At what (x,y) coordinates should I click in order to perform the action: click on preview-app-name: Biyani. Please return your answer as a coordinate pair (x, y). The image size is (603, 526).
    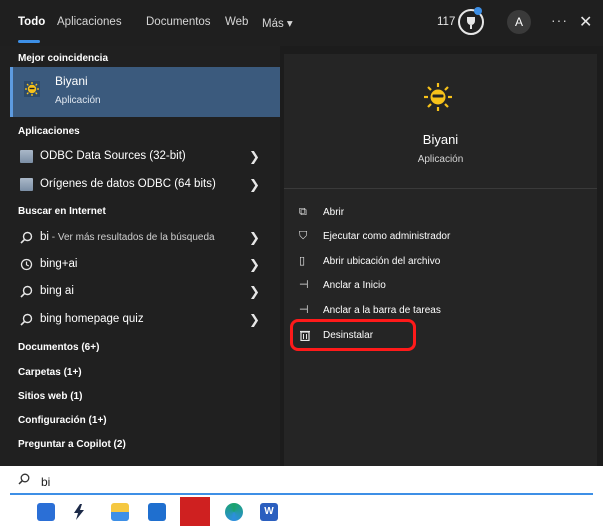
    Looking at the image, I should click on (440, 139).